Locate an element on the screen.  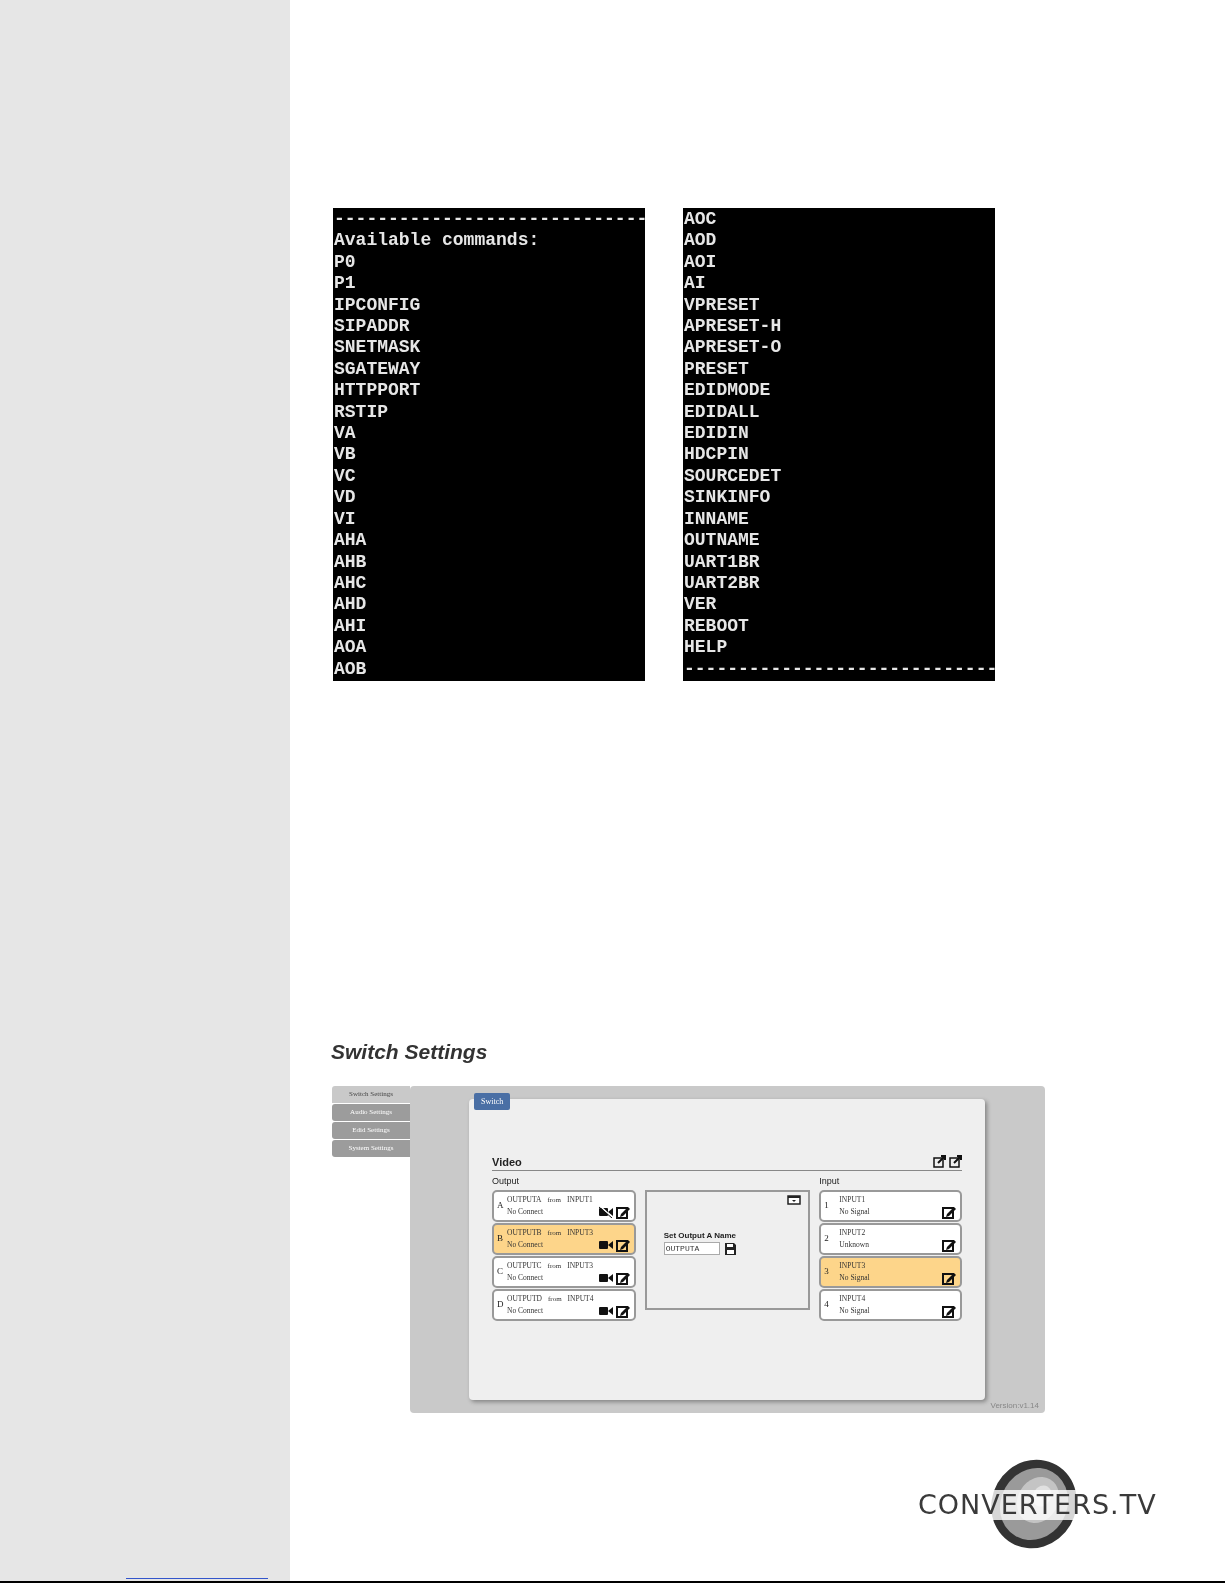
terminal-line: PRESET is located at coordinates (716, 369).